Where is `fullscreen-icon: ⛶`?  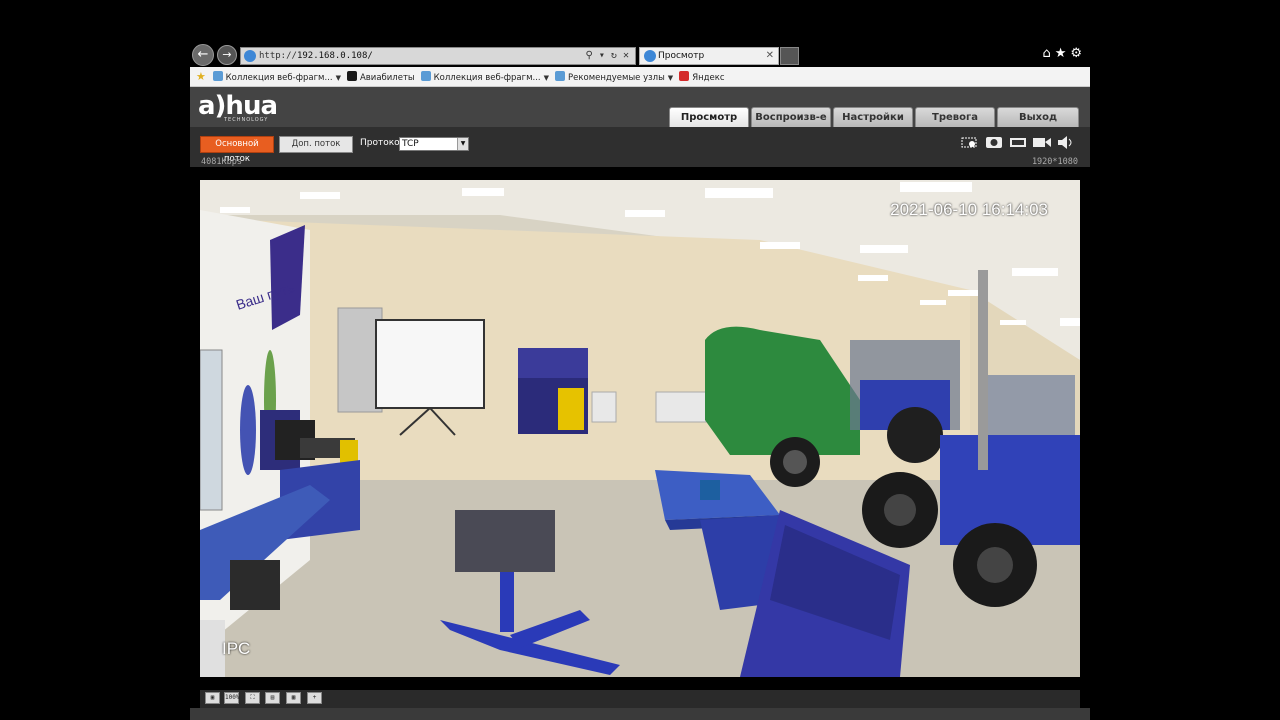
fullscreen-icon: ⛶ is located at coordinates (252, 698).